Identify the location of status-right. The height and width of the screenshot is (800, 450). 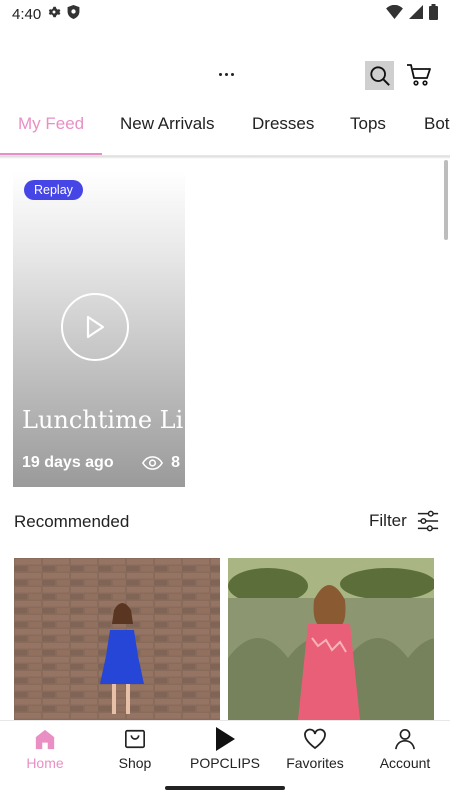
(412, 14).